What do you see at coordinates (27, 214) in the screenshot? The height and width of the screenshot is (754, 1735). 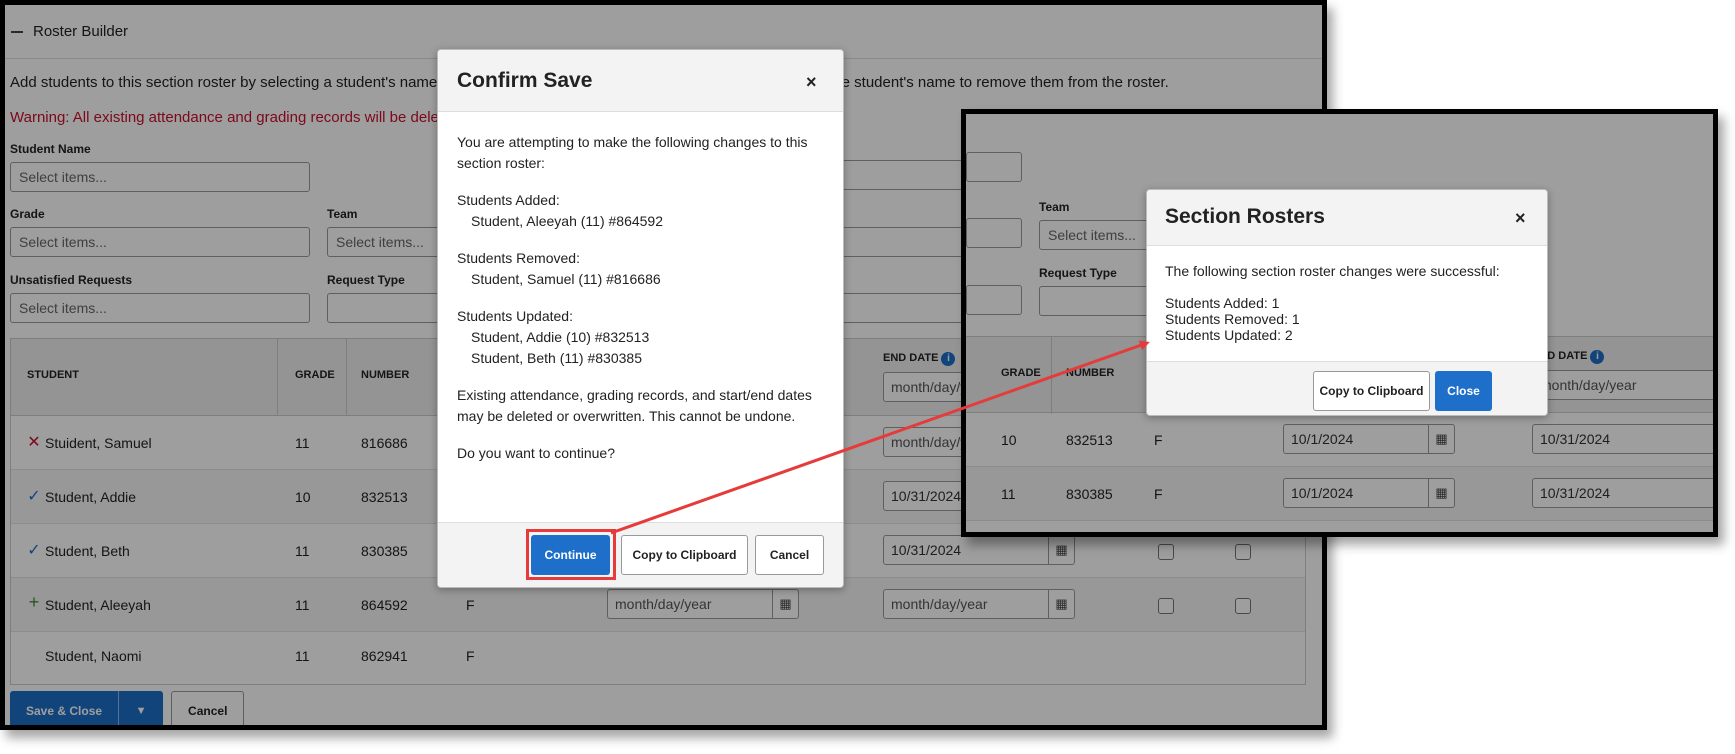 I see `grade-label: Grade` at bounding box center [27, 214].